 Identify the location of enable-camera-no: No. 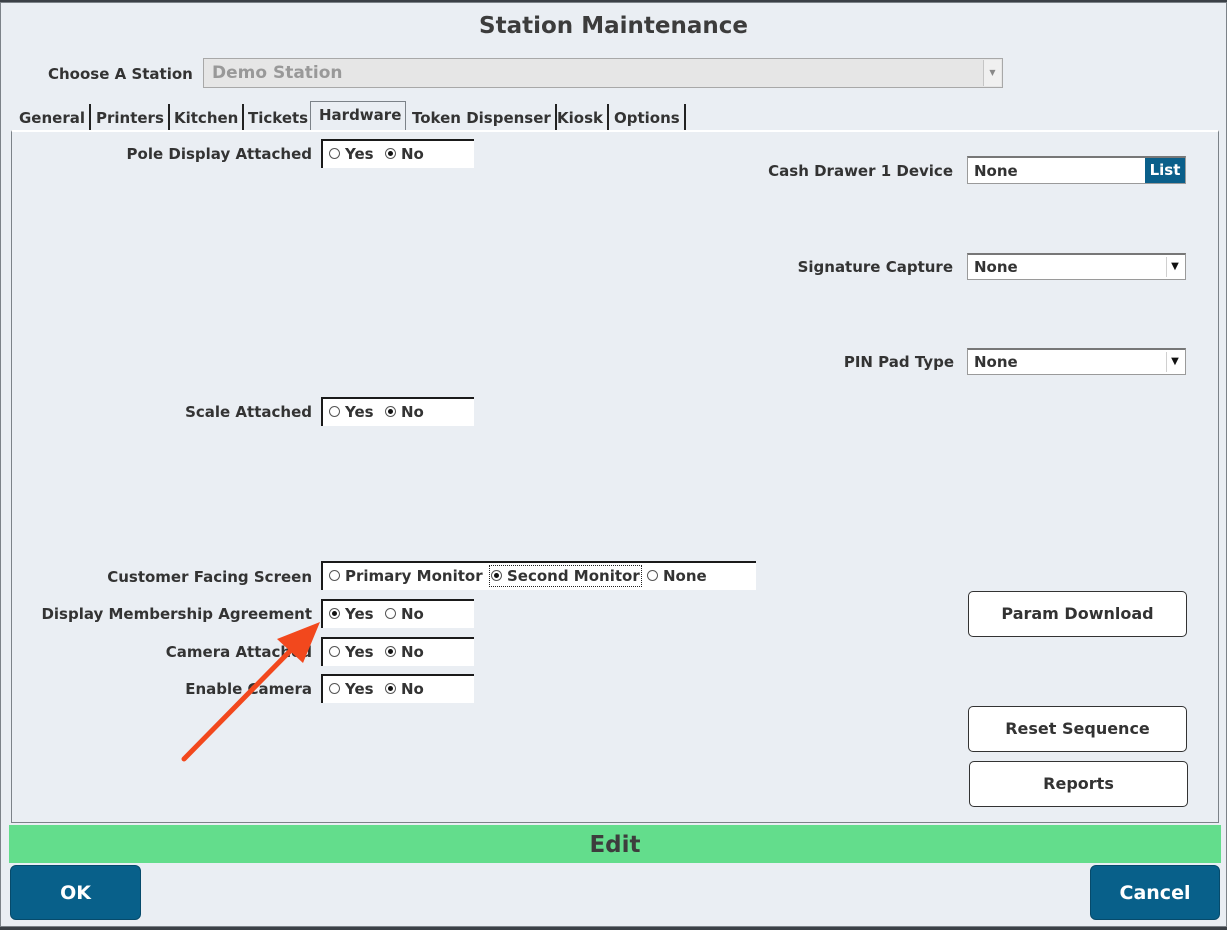
(404, 689).